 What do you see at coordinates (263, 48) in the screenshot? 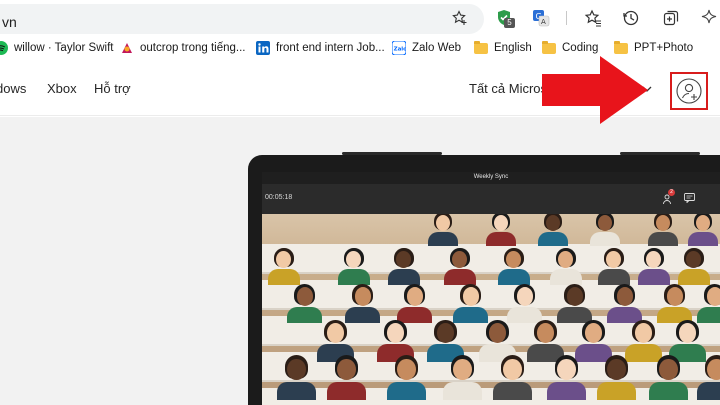
I see `linkedin-icon` at bounding box center [263, 48].